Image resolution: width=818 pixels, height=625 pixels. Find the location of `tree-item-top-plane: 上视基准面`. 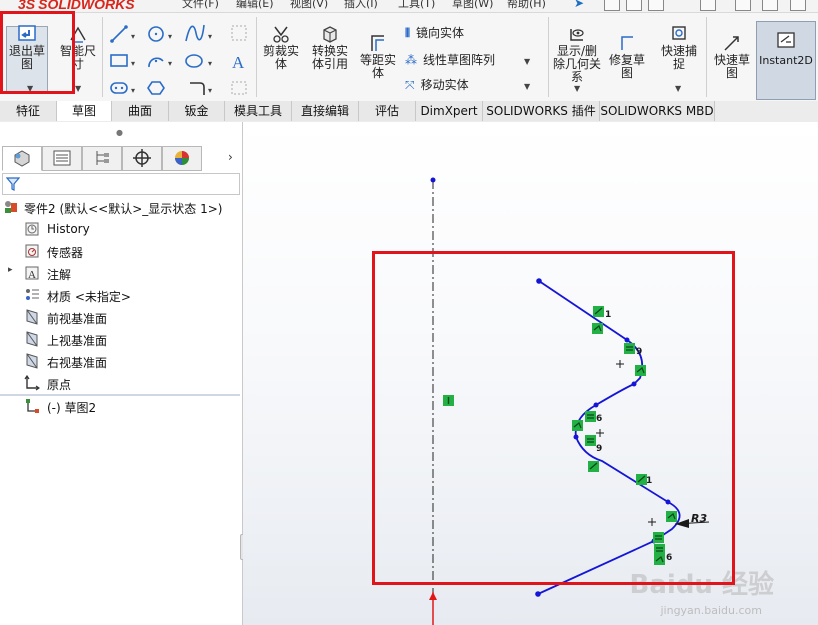

tree-item-top-plane: 上视基准面 is located at coordinates (77, 340).